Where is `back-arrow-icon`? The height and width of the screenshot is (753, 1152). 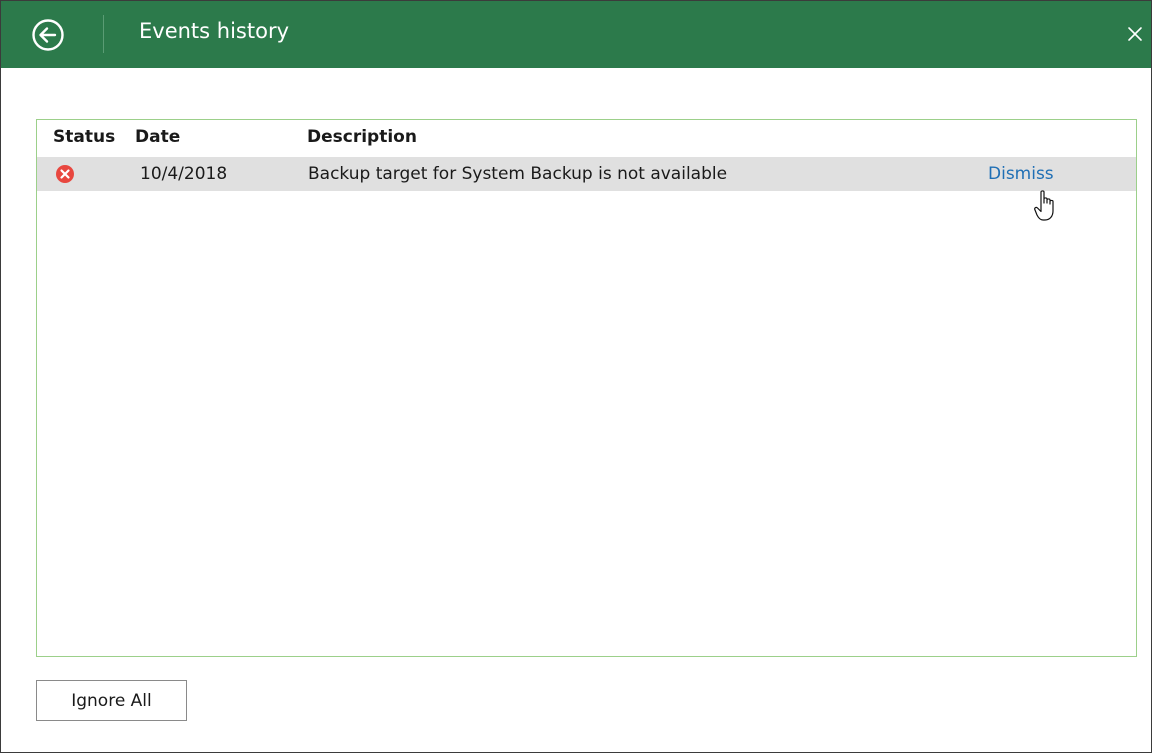
back-arrow-icon is located at coordinates (48, 35).